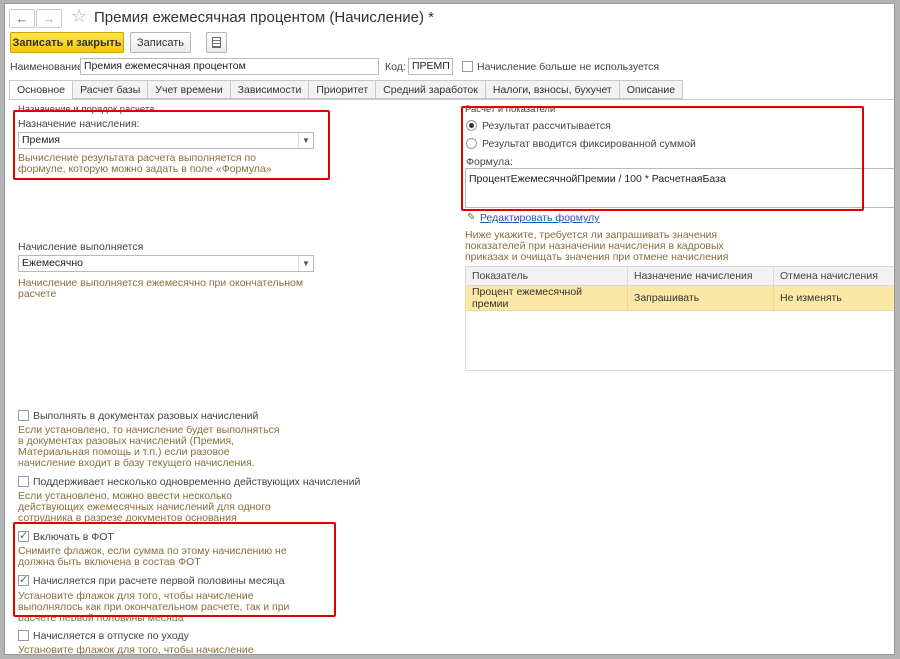  What do you see at coordinates (23, 415) in the screenshot?
I see `one-time-docs-checkbox` at bounding box center [23, 415].